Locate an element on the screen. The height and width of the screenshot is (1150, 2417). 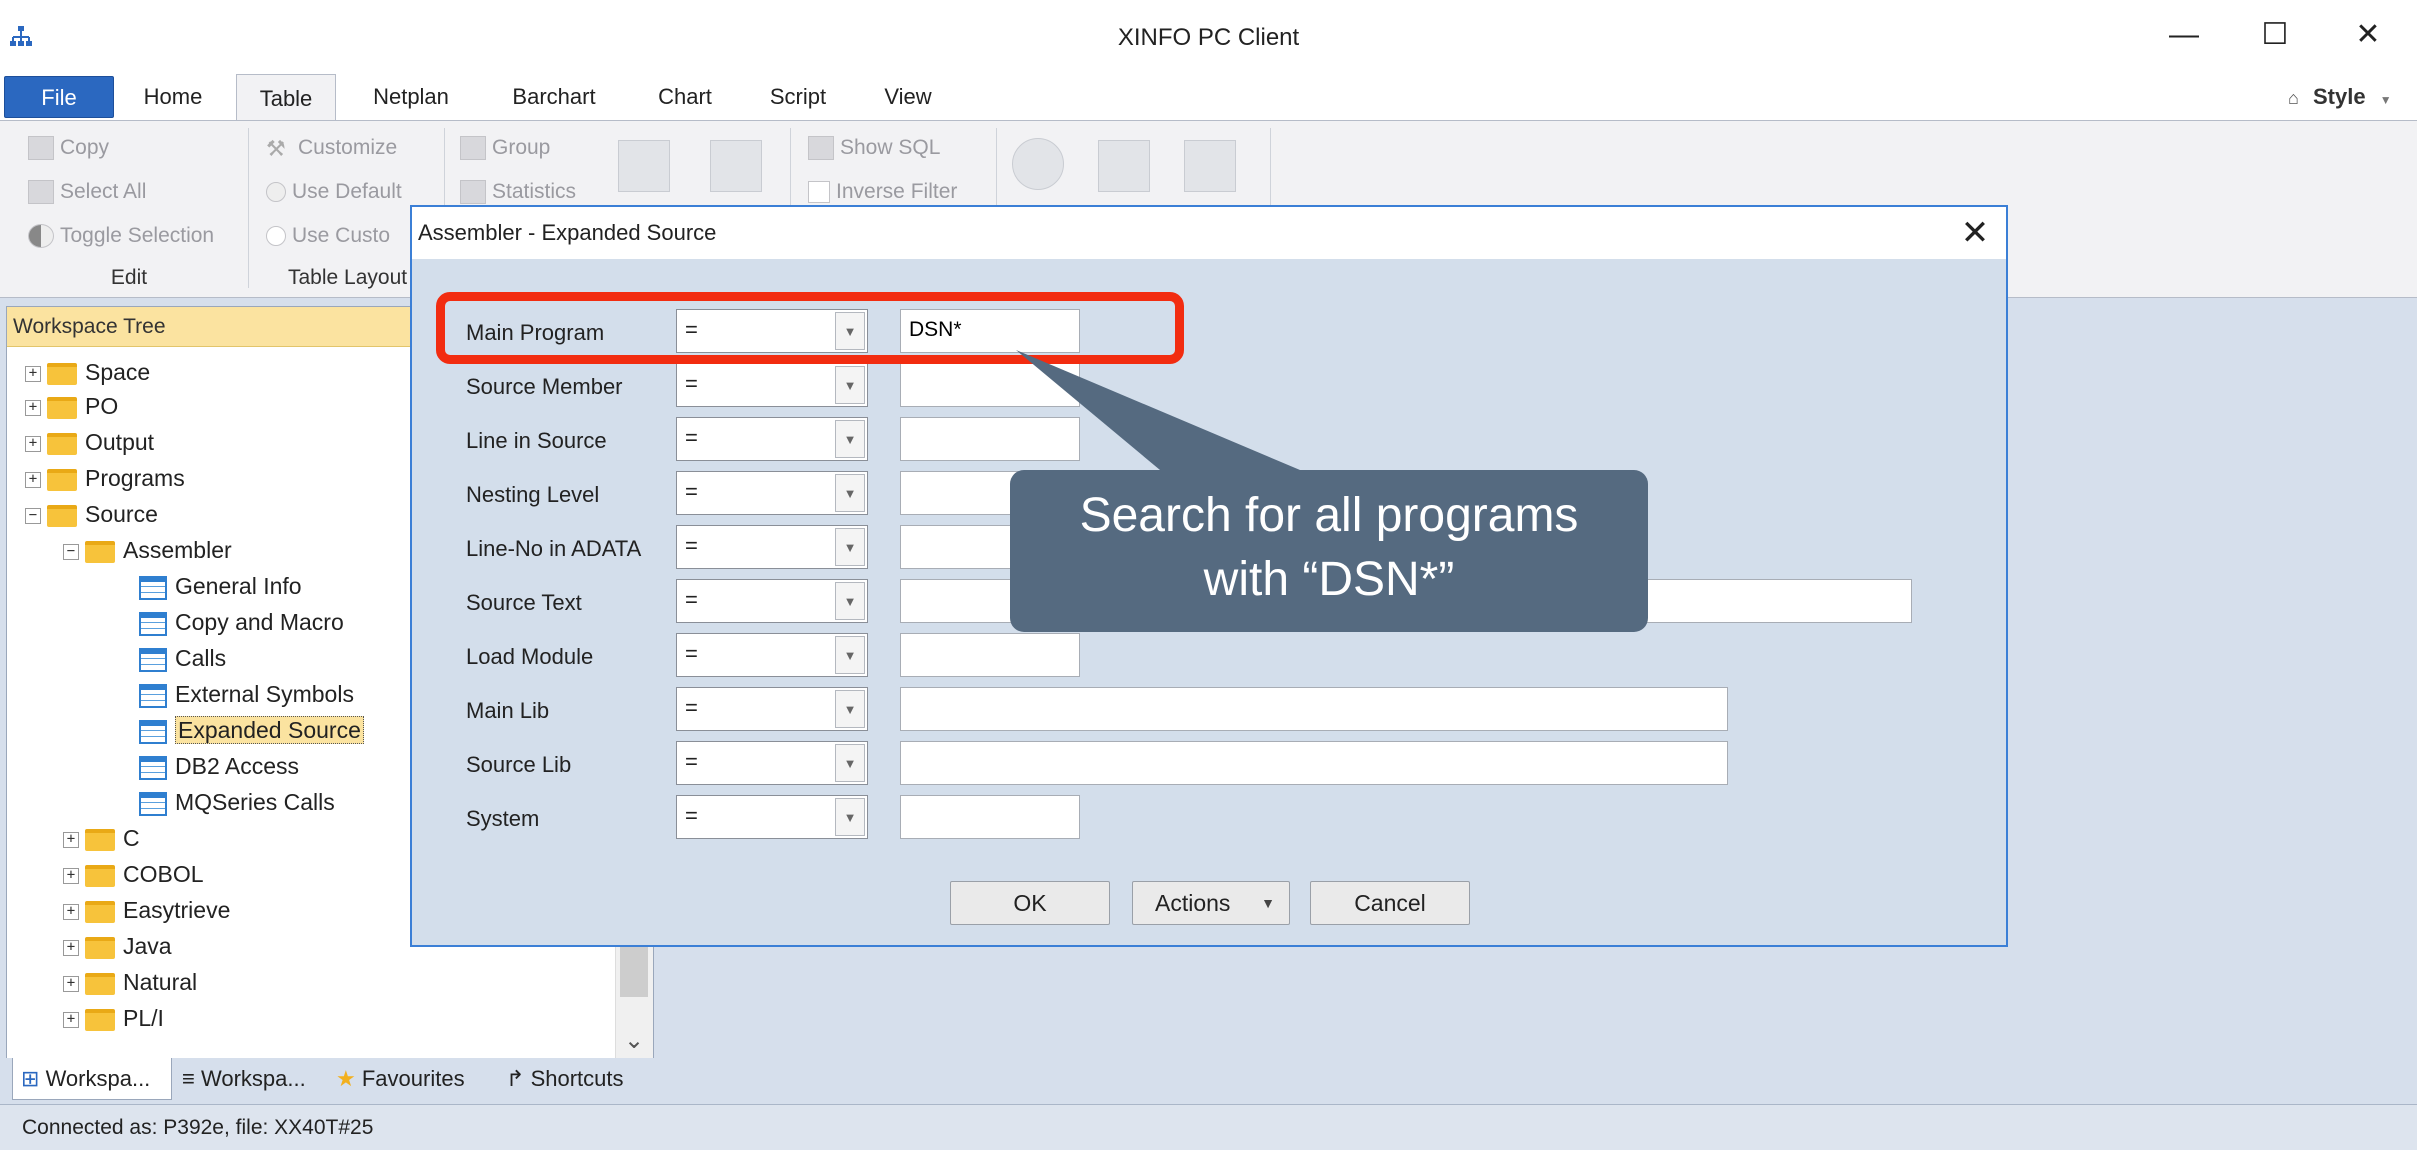
minimize-button: — is located at coordinates (2184, 35).